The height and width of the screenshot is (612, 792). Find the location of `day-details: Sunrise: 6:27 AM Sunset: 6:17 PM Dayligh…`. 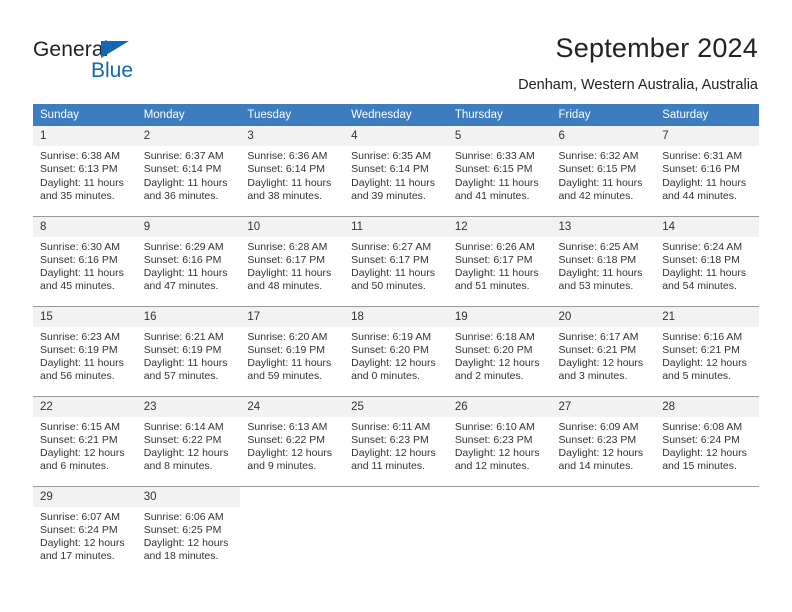

day-details: Sunrise: 6:27 AM Sunset: 6:17 PM Dayligh… is located at coordinates (396, 265).